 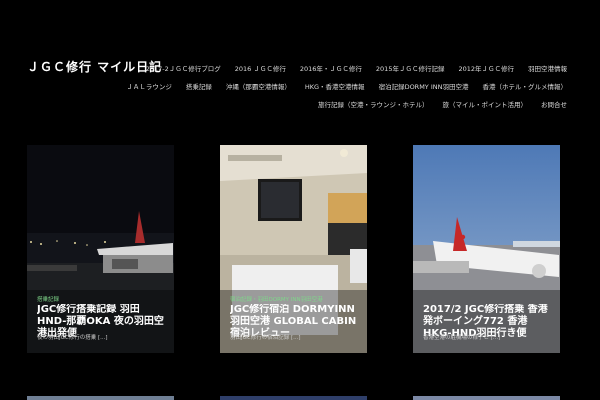 What do you see at coordinates (525, 86) in the screenshot?
I see `nav-link: 香港（ホテル・グルメ情報）` at bounding box center [525, 86].